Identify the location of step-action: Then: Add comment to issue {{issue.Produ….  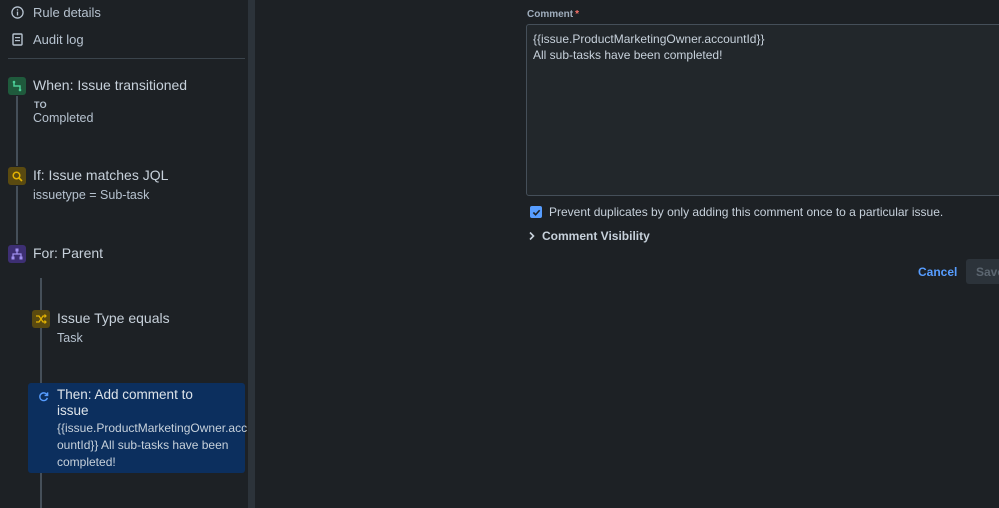
(138, 428).